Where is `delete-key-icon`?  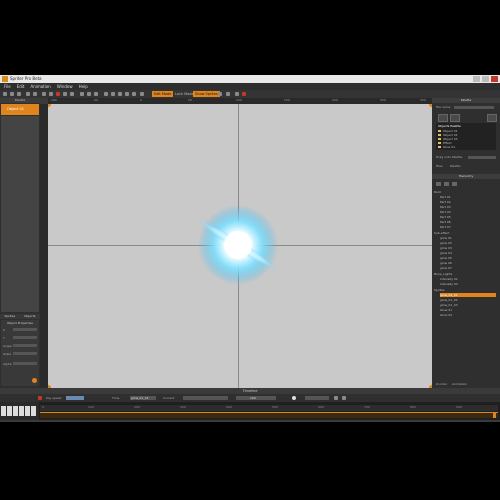 delete-key-icon is located at coordinates (344, 398).